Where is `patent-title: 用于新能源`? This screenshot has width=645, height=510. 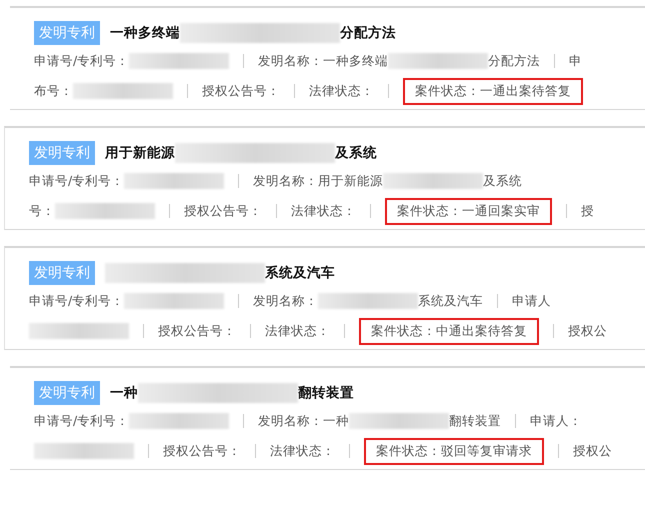 patent-title: 用于新能源 is located at coordinates (140, 153).